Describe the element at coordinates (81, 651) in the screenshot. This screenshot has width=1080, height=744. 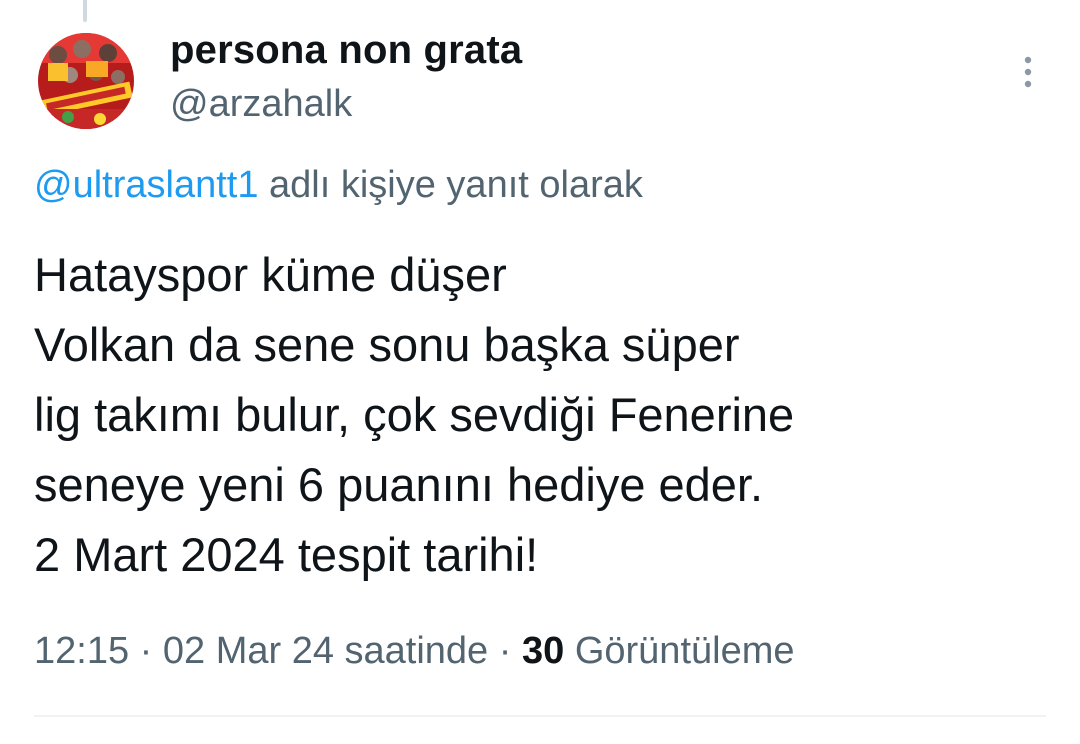
I see `tweet-time: 12:15` at that location.